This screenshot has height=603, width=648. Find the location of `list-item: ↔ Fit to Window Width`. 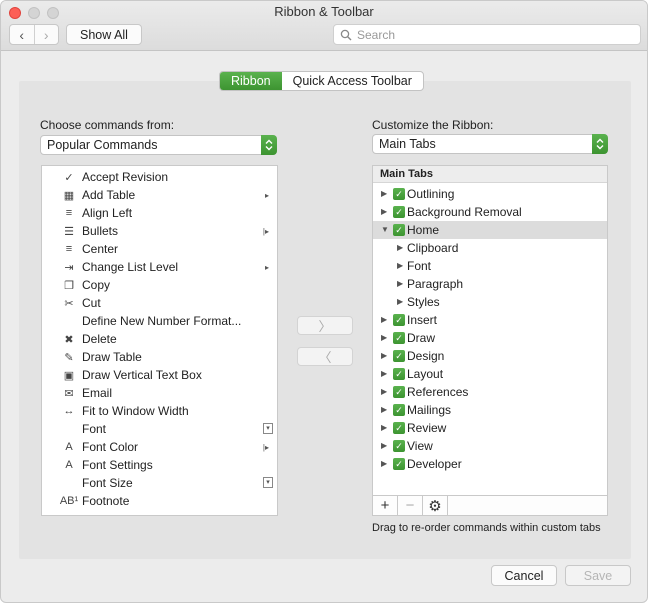

list-item: ↔ Fit to Window Width is located at coordinates (159, 411).